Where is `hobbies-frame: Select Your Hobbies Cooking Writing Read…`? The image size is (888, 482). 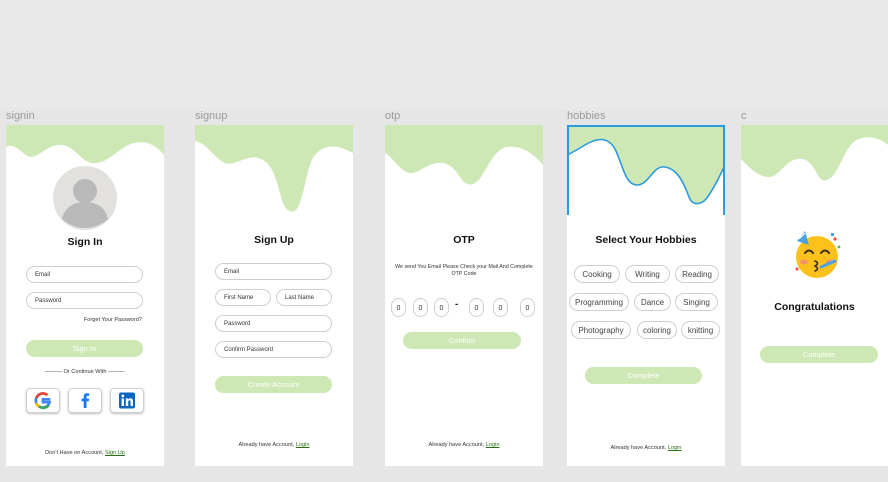
hobbies-frame: Select Your Hobbies Cooking Writing Read… is located at coordinates (646, 295).